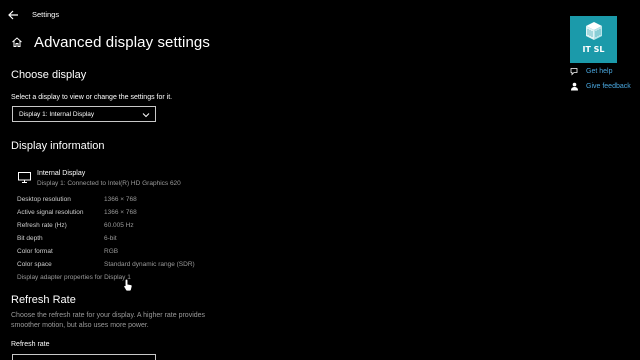  I want to click on back-arrow-icon, so click(13, 15).